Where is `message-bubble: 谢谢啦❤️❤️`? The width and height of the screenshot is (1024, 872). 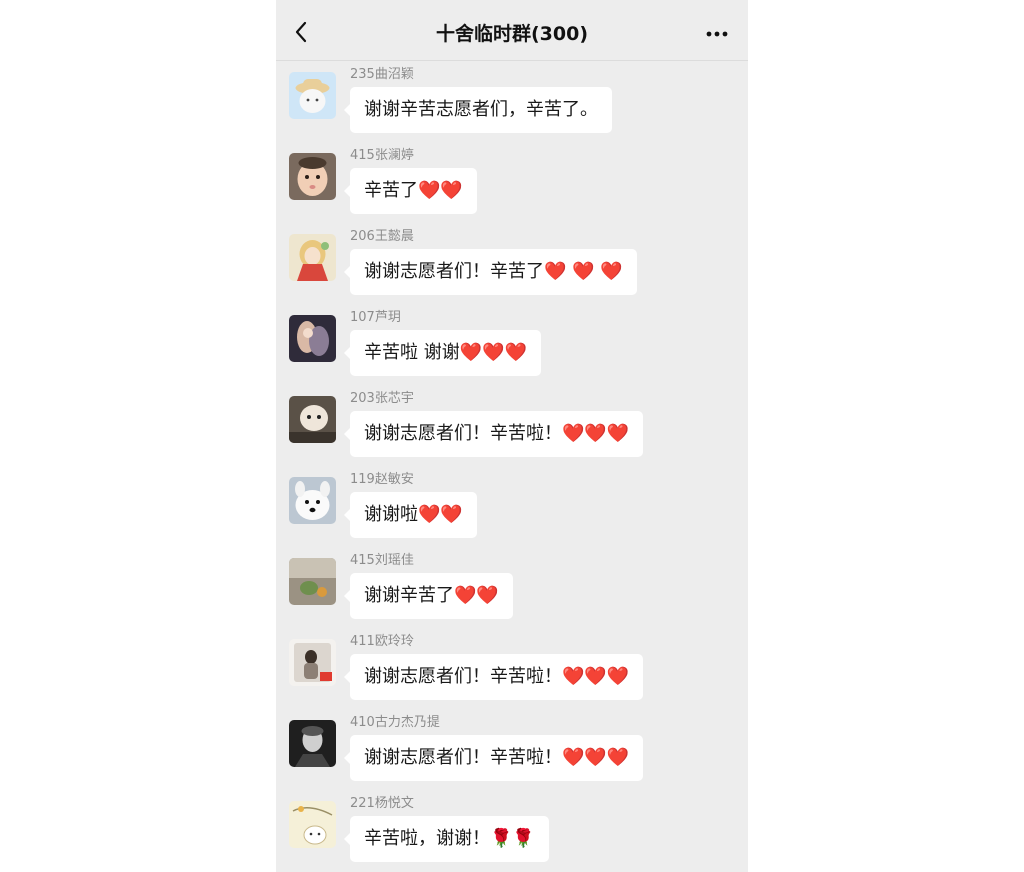 message-bubble: 谢谢啦❤️❤️ is located at coordinates (410, 515).